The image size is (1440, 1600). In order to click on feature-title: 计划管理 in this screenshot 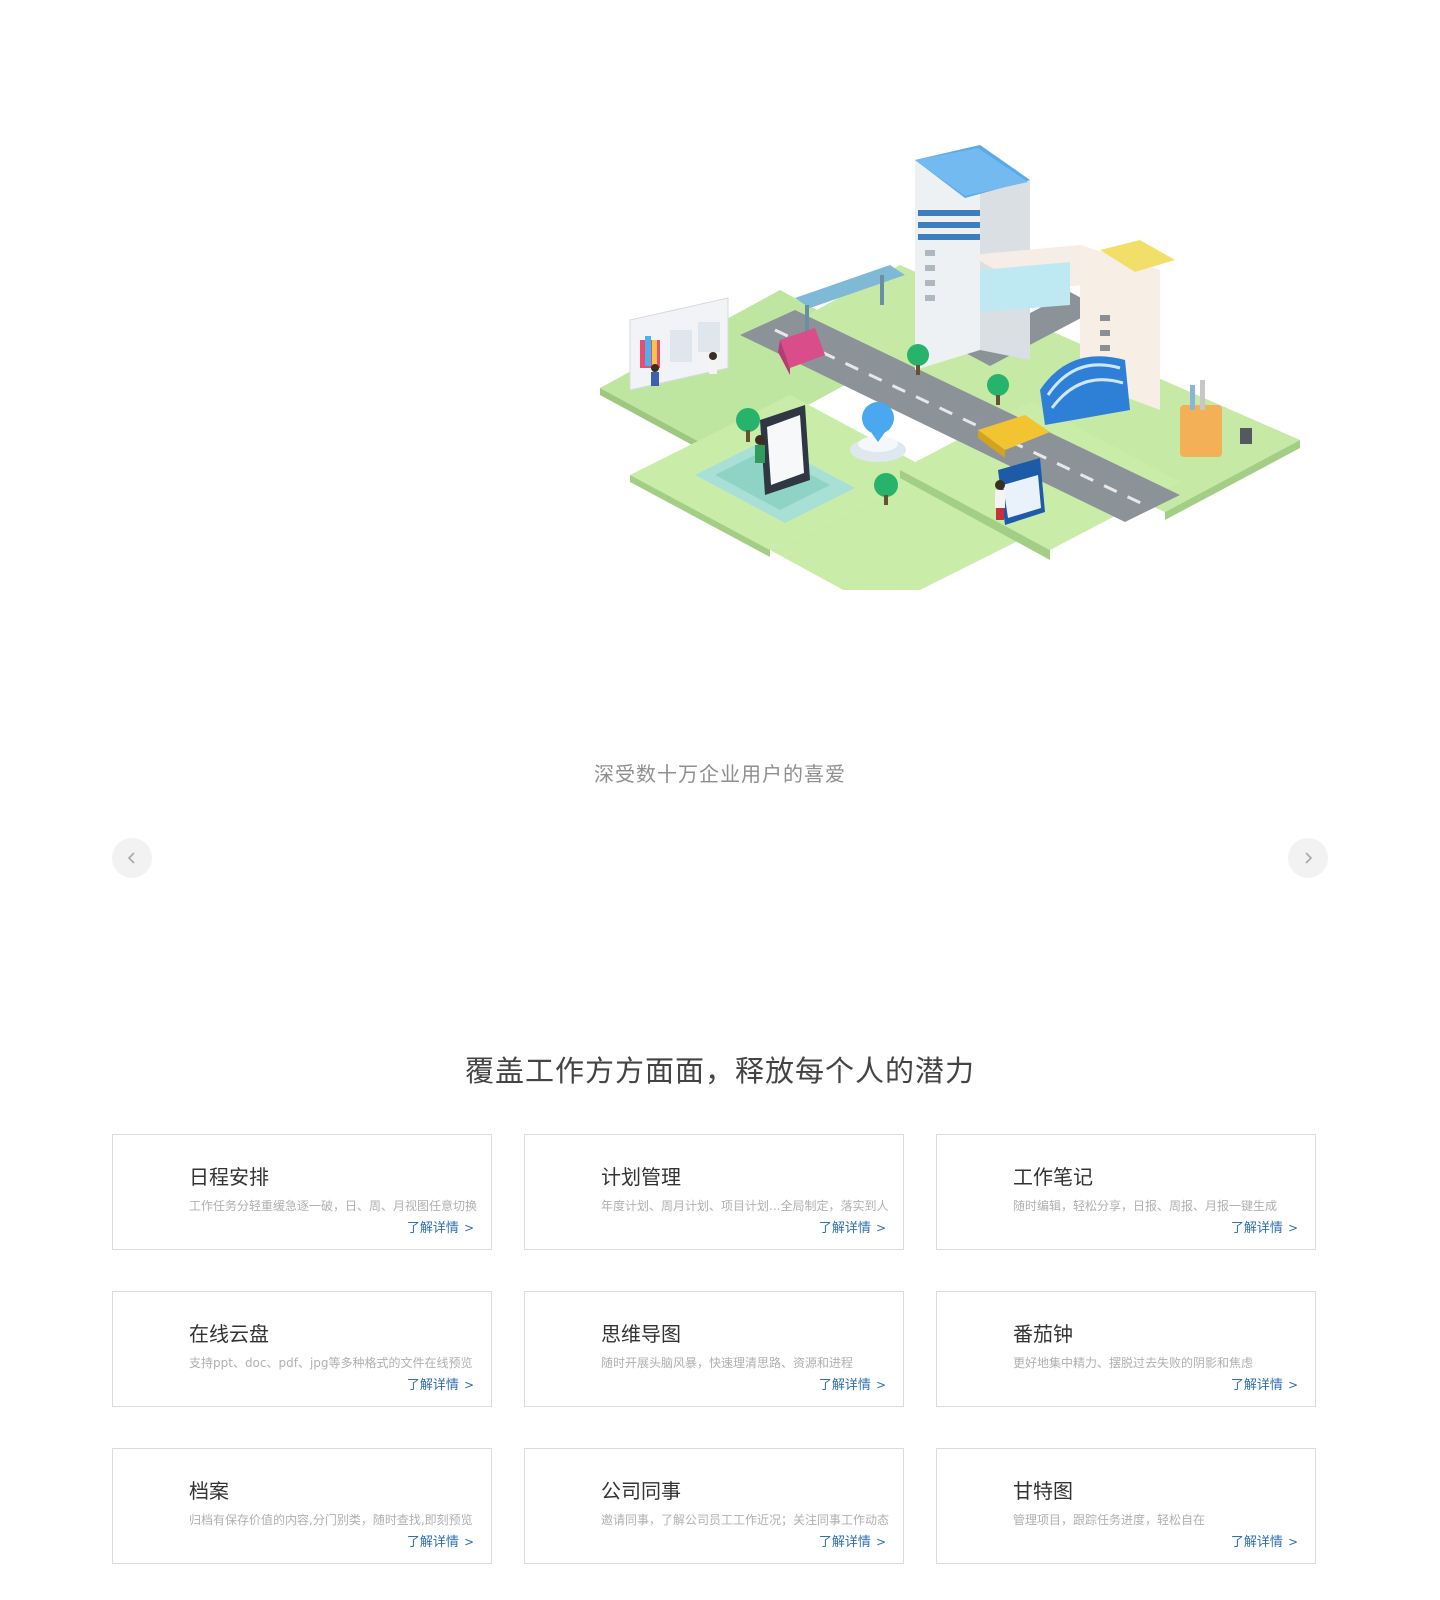, I will do `click(641, 1177)`.